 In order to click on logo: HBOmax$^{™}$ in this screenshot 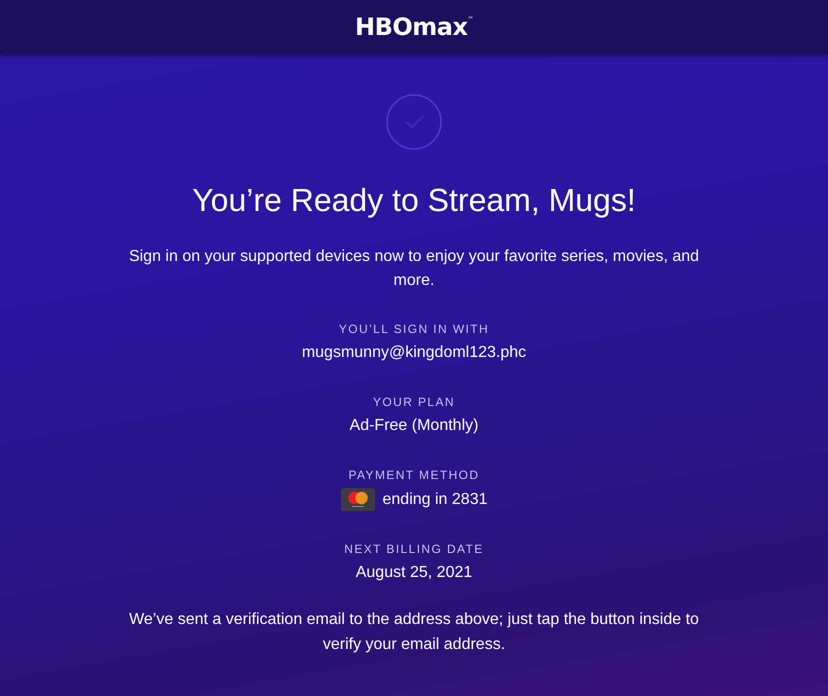, I will do `click(414, 23)`.